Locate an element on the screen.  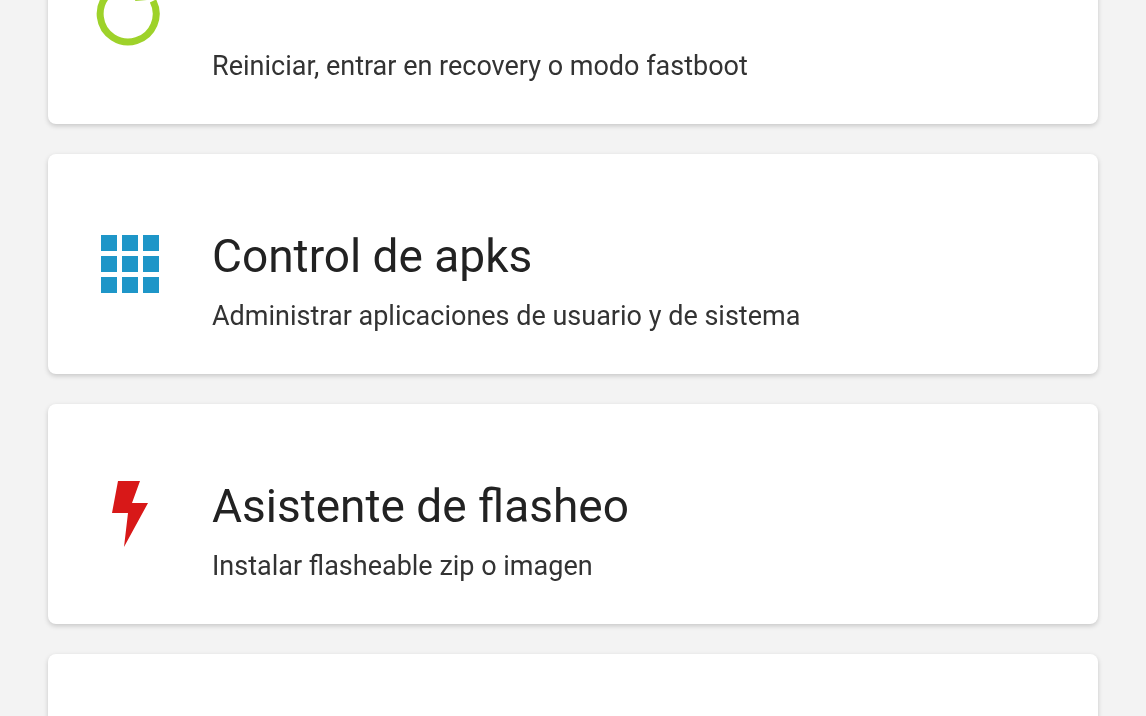
card-subtitle: Reiniciar, entrar en recovery o modo fastboot is located at coordinates (480, 65).